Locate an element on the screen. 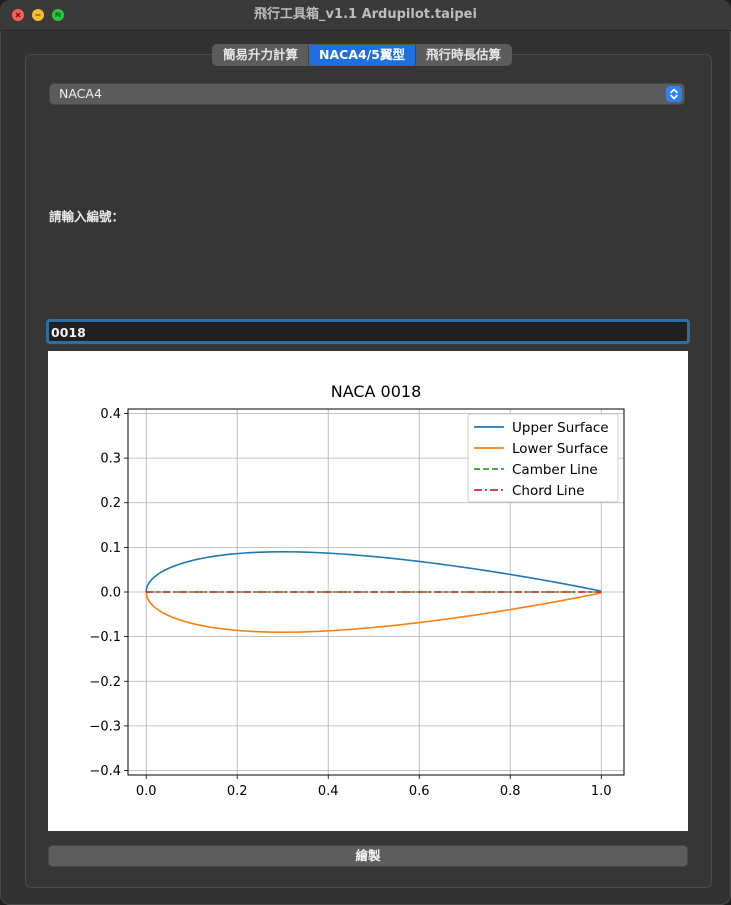 Image resolution: width=731 pixels, height=905 pixels. legend-label: Camber Line is located at coordinates (555, 470).